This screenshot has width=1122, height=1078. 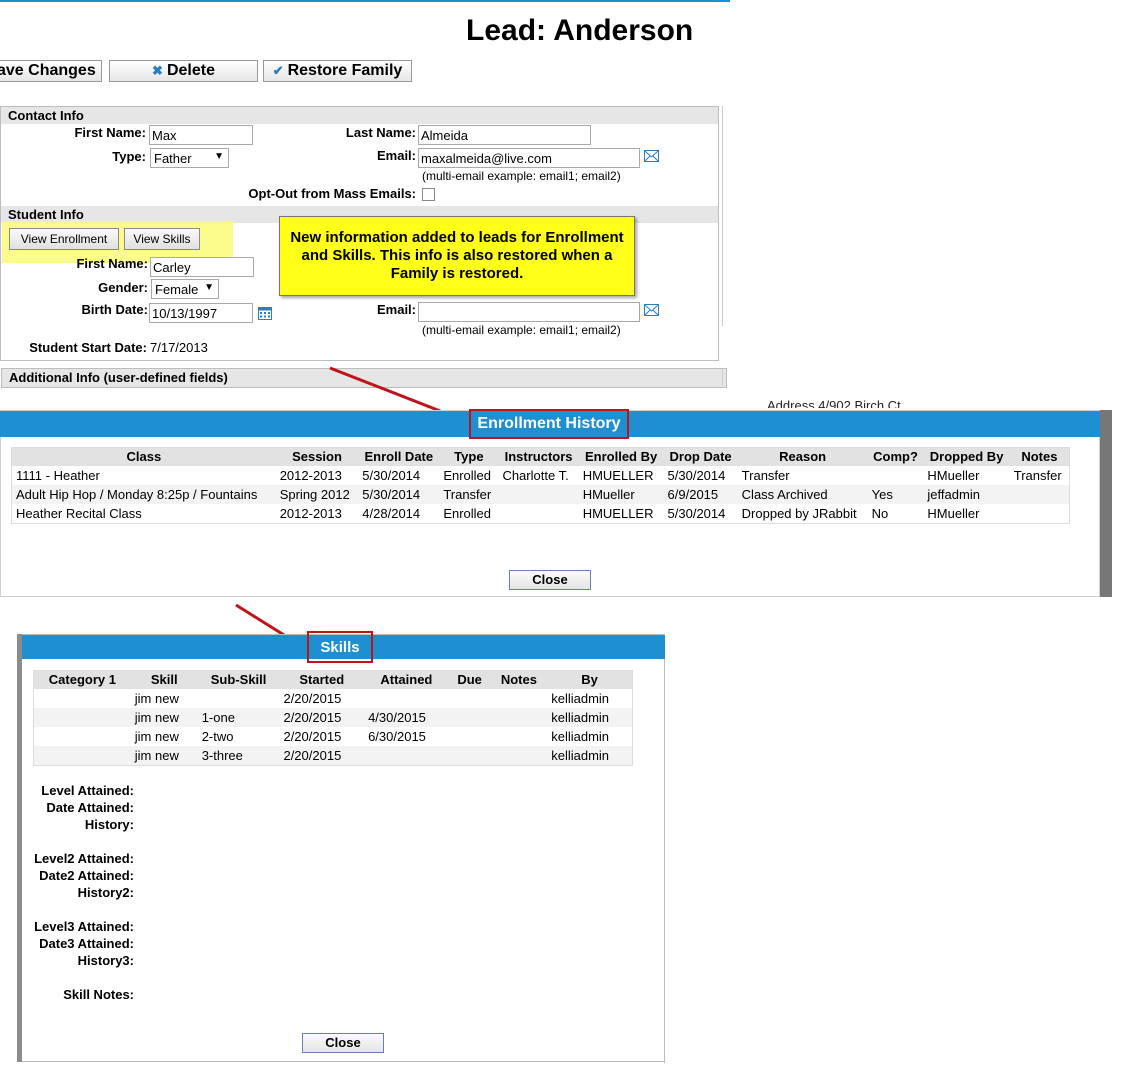 What do you see at coordinates (895, 456) in the screenshot?
I see `enrollment-column-header: Comp?` at bounding box center [895, 456].